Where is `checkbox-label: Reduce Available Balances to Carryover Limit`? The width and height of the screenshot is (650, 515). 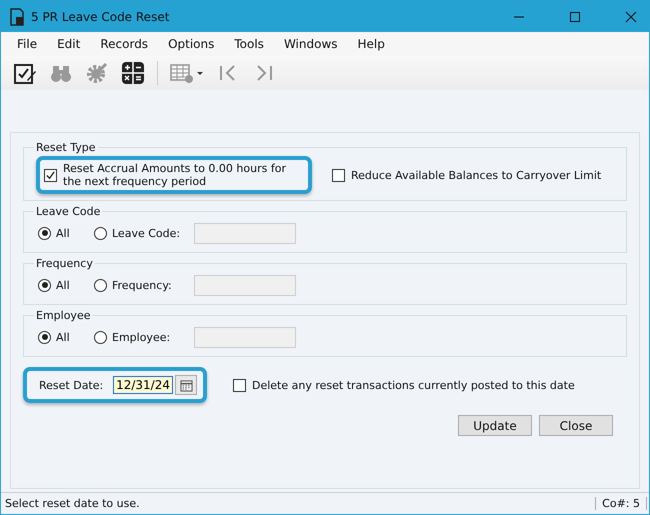
checkbox-label: Reduce Available Balances to Carryover Limit is located at coordinates (476, 175).